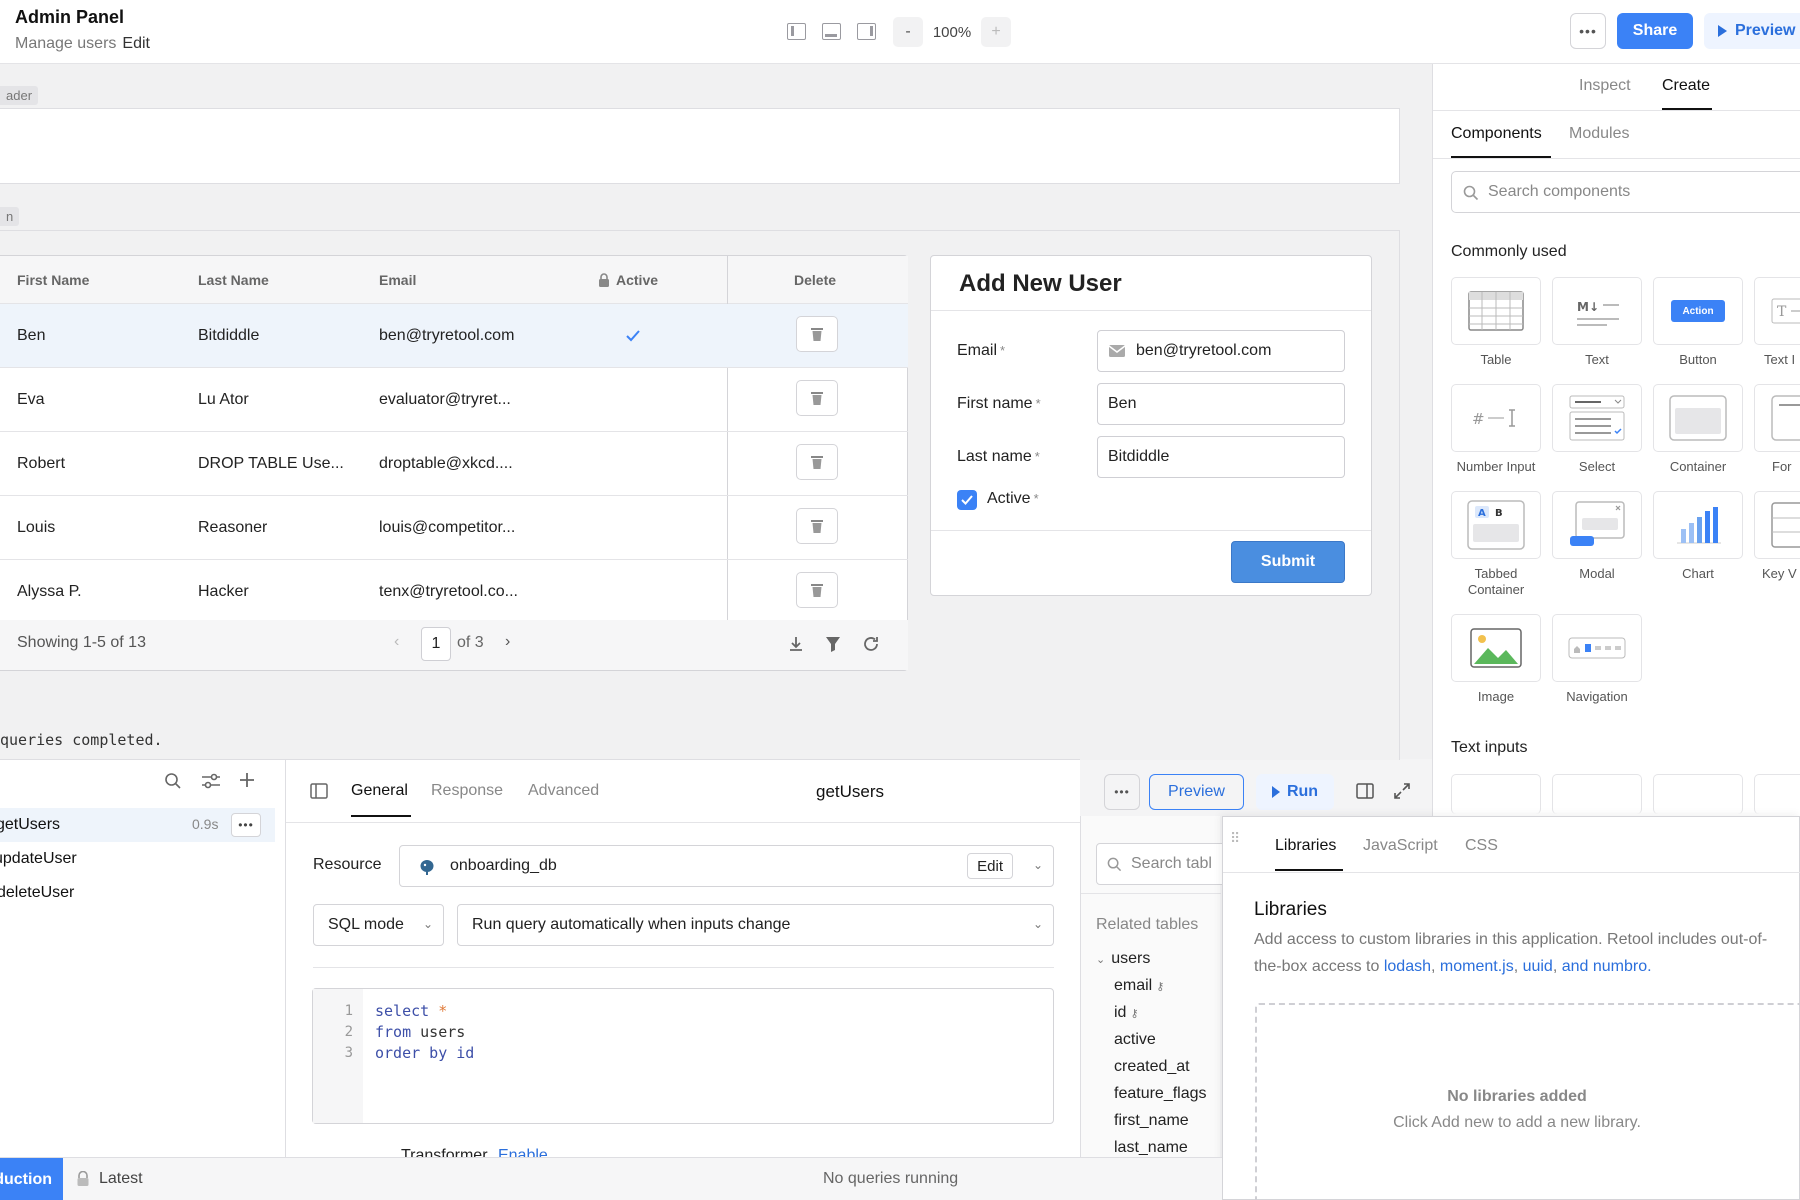 The image size is (1800, 1200). What do you see at coordinates (211, 781) in the screenshot?
I see `filter-settings-icon` at bounding box center [211, 781].